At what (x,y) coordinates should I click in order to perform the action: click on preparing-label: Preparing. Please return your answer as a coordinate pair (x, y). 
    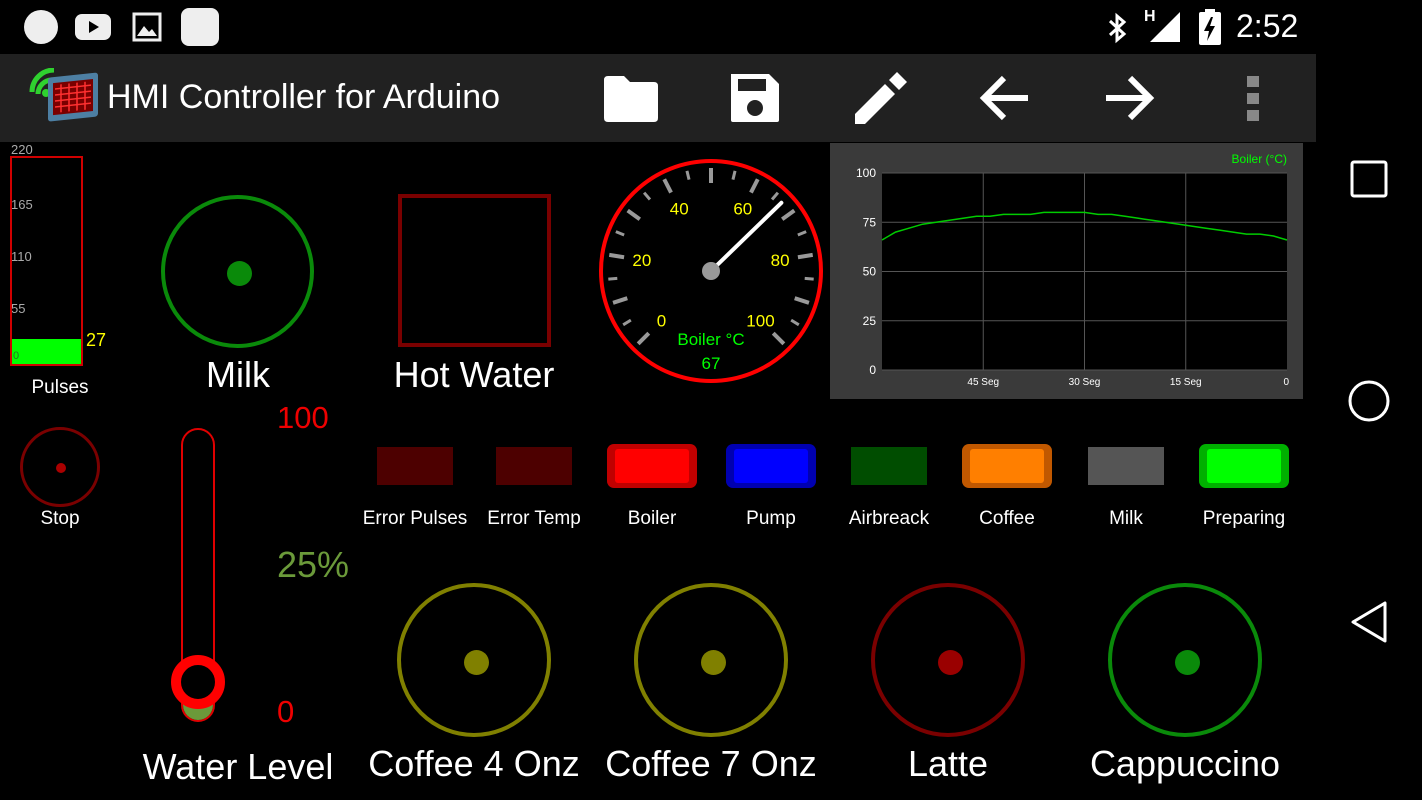
    Looking at the image, I should click on (1244, 518).